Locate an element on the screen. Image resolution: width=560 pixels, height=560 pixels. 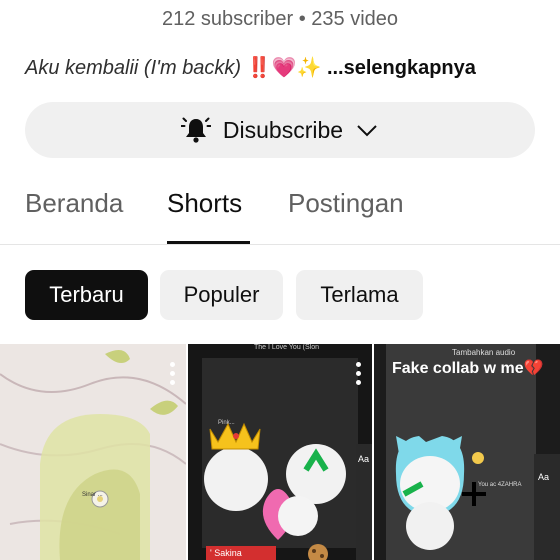
subscribed-button: Disubscribe is located at coordinates (280, 130).